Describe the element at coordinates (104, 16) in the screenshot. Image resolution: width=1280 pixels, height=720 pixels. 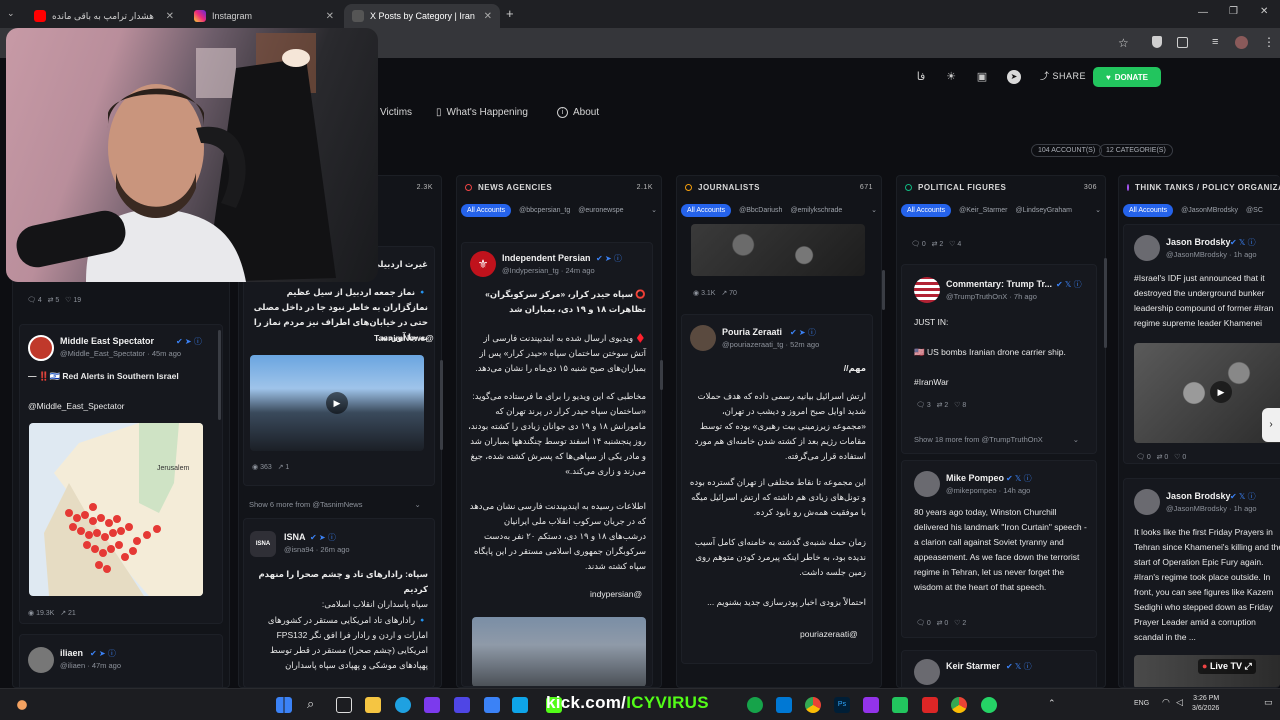
I see `tab-youtube: هشدار ترامپ به باقی مانده ✕` at that location.